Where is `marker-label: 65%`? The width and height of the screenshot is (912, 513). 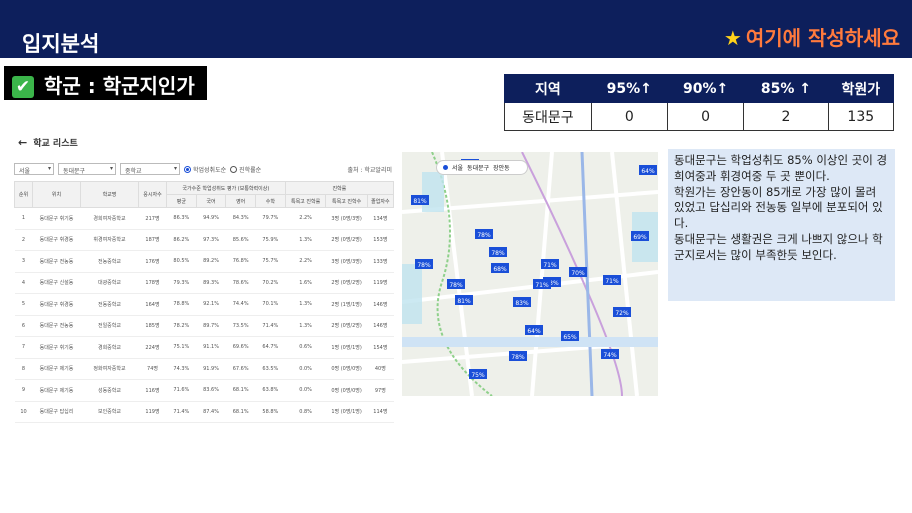 marker-label: 65% is located at coordinates (570, 337).